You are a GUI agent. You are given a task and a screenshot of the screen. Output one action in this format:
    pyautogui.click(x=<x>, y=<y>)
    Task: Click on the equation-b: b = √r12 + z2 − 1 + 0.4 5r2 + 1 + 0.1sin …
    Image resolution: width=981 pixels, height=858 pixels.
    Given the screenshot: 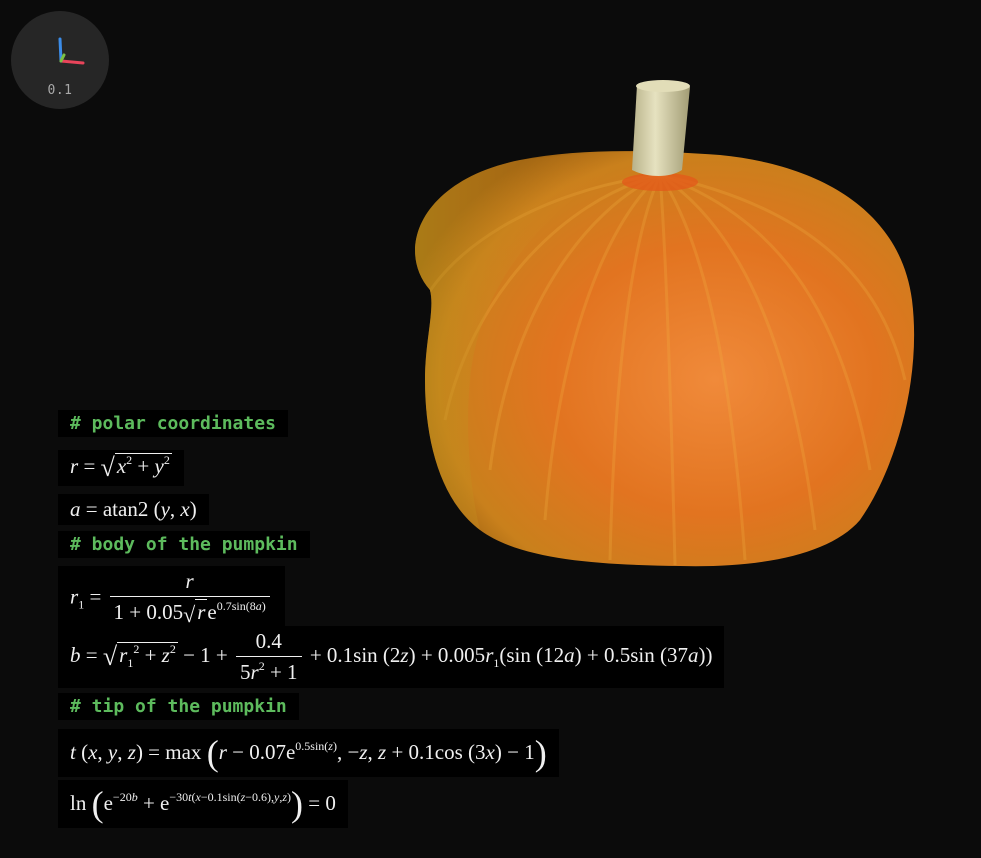 What is the action you would take?
    pyautogui.click(x=391, y=657)
    